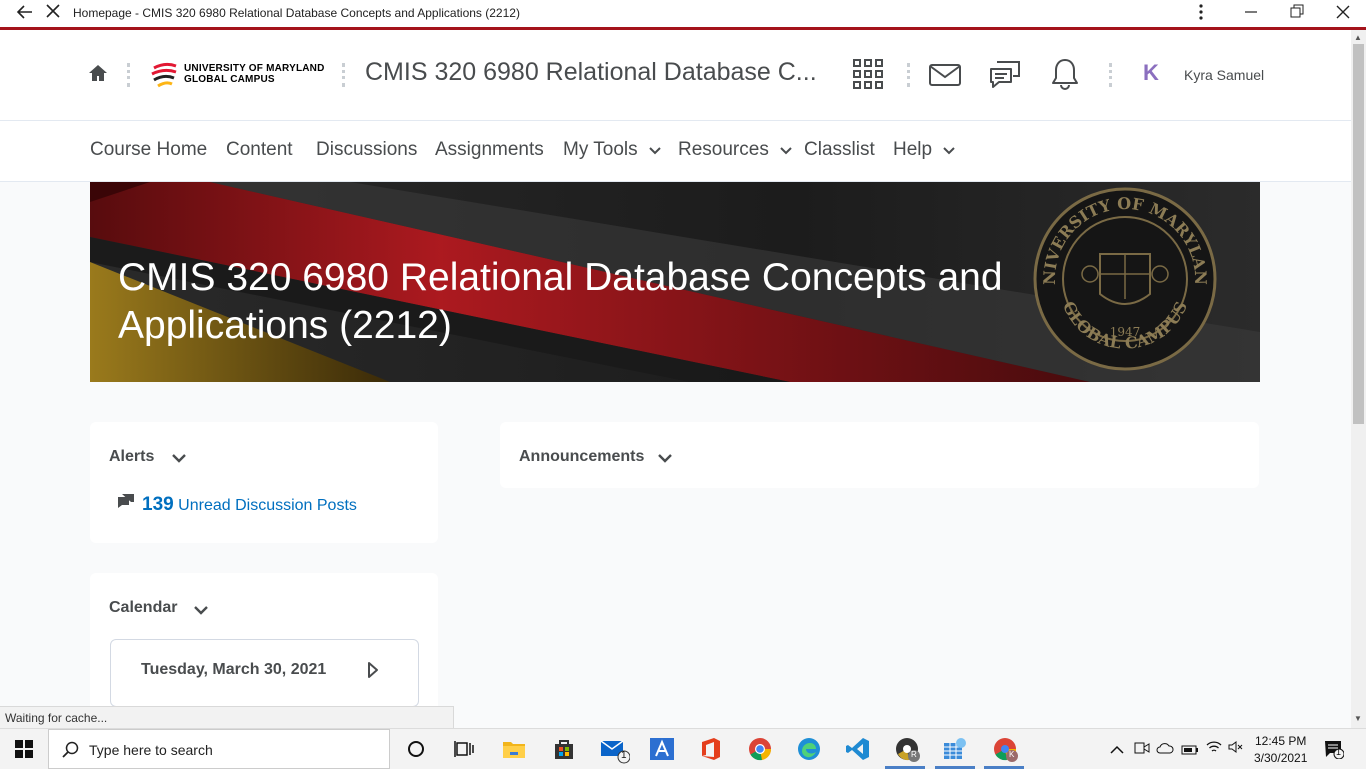 The width and height of the screenshot is (1366, 769). Describe the element at coordinates (1358, 37) in the screenshot. I see `scroll-up-icon: ▲` at that location.